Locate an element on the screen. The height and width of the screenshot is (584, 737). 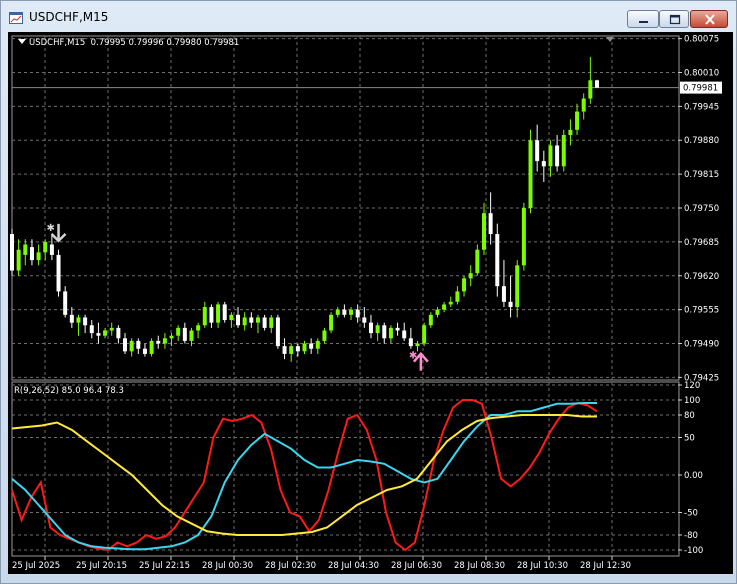
indicator-axis-label: 0.00 is located at coordinates (693, 476).